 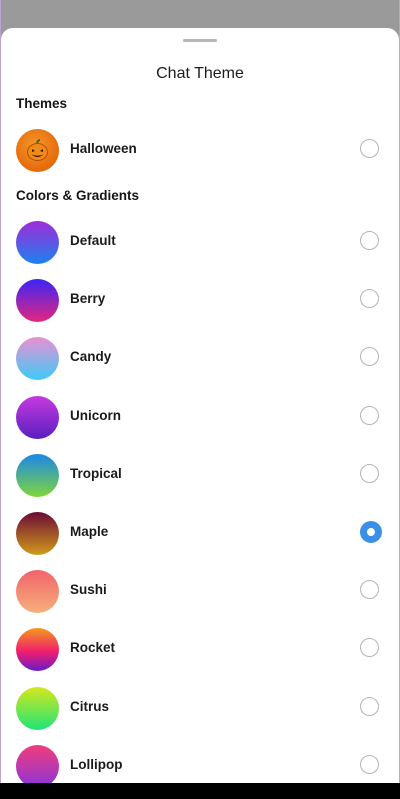 I want to click on color-swatch-sushi, so click(x=37, y=592).